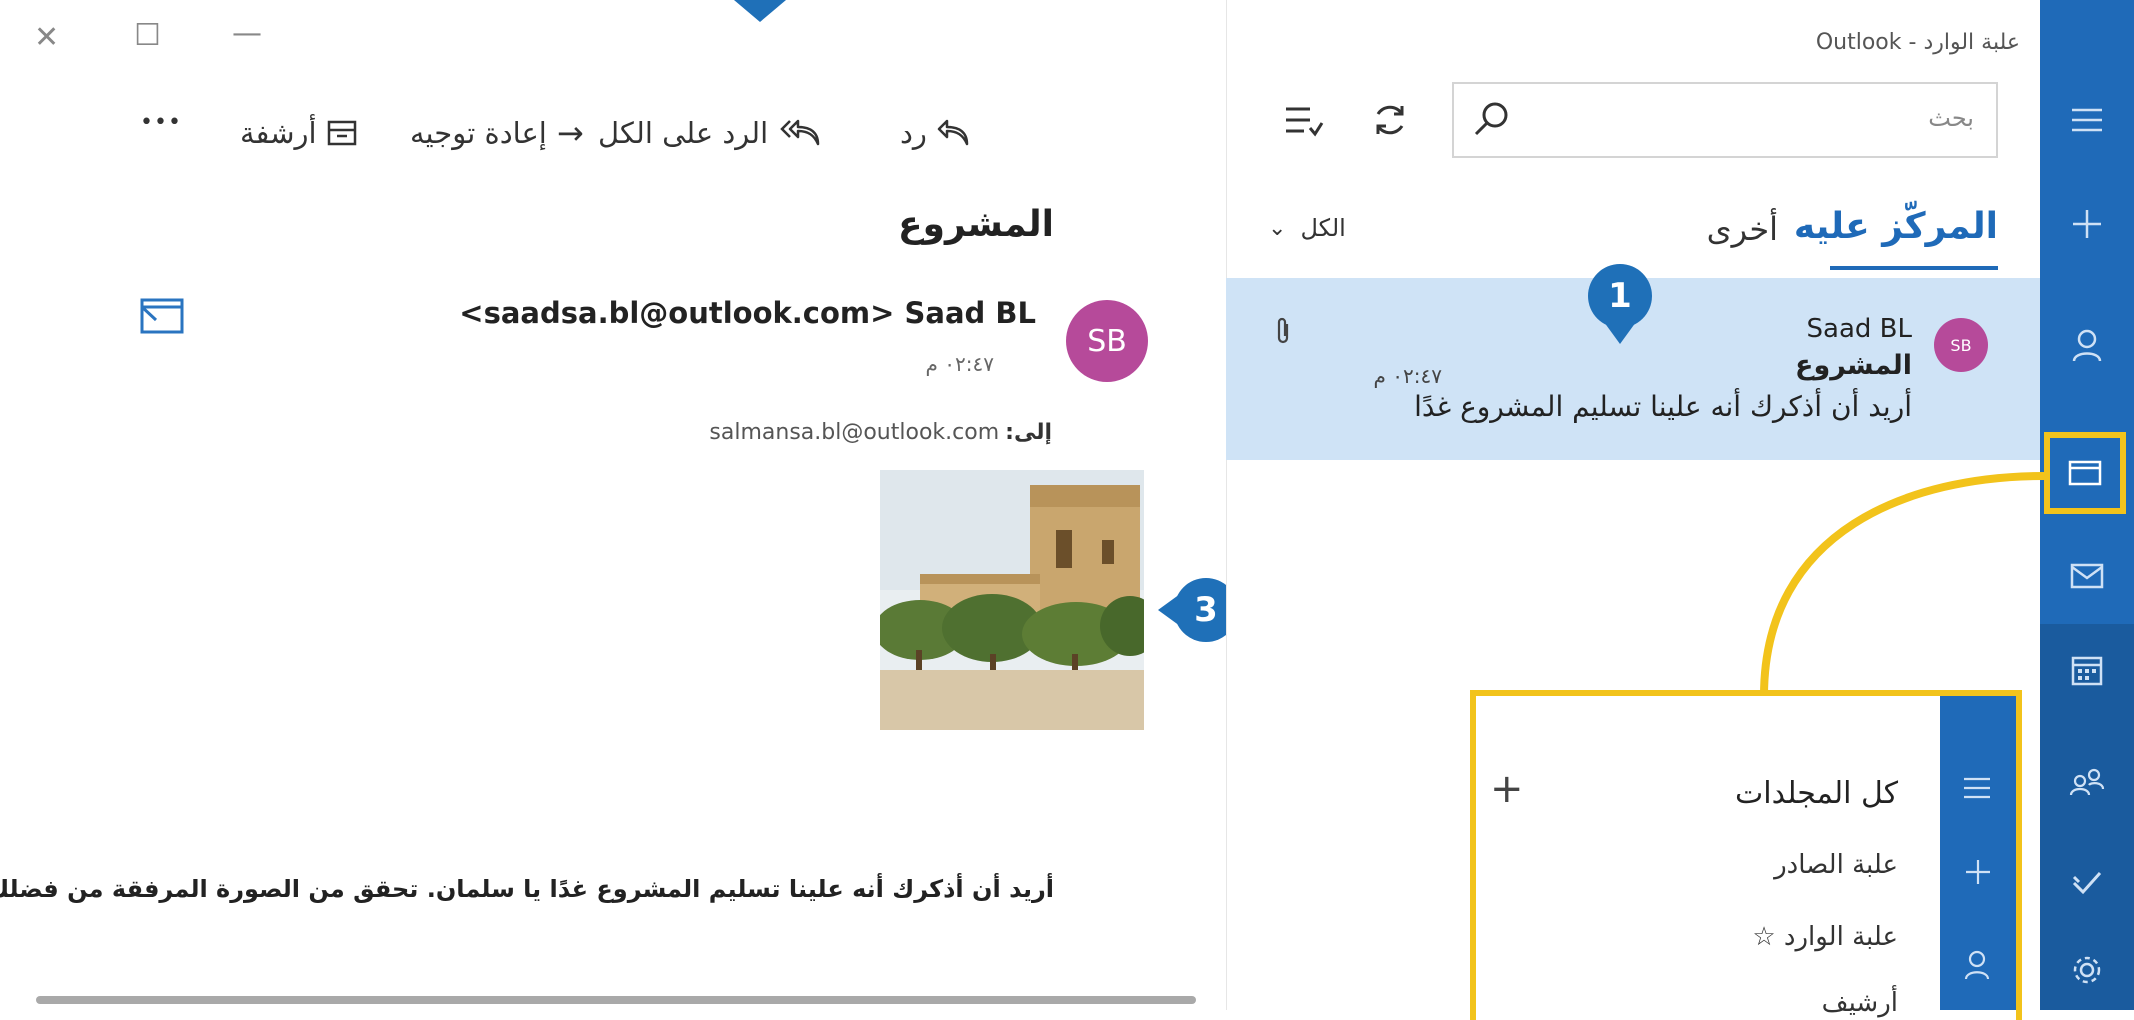  I want to click on list-item-time: ٠٢:٤٧ م, so click(1407, 376).